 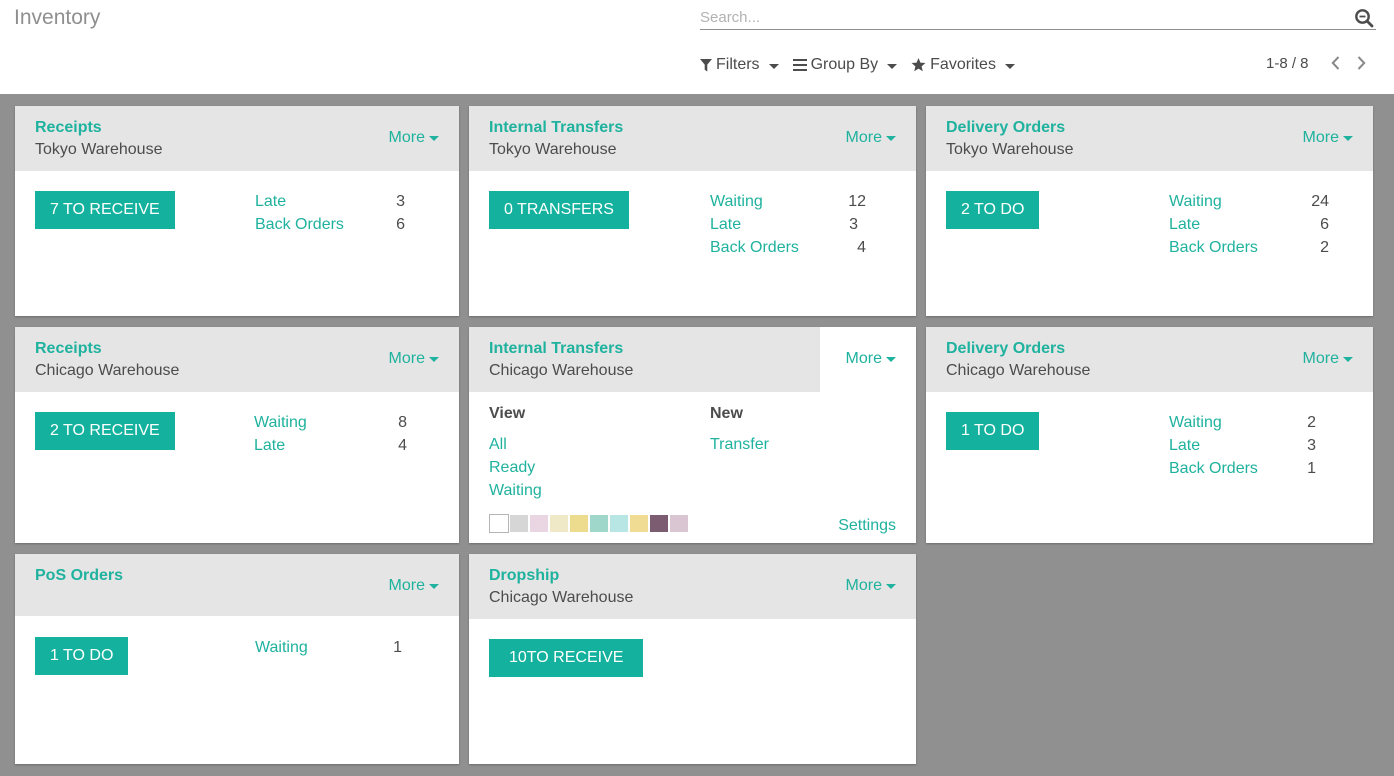 What do you see at coordinates (799, 65) in the screenshot?
I see `list-icon` at bounding box center [799, 65].